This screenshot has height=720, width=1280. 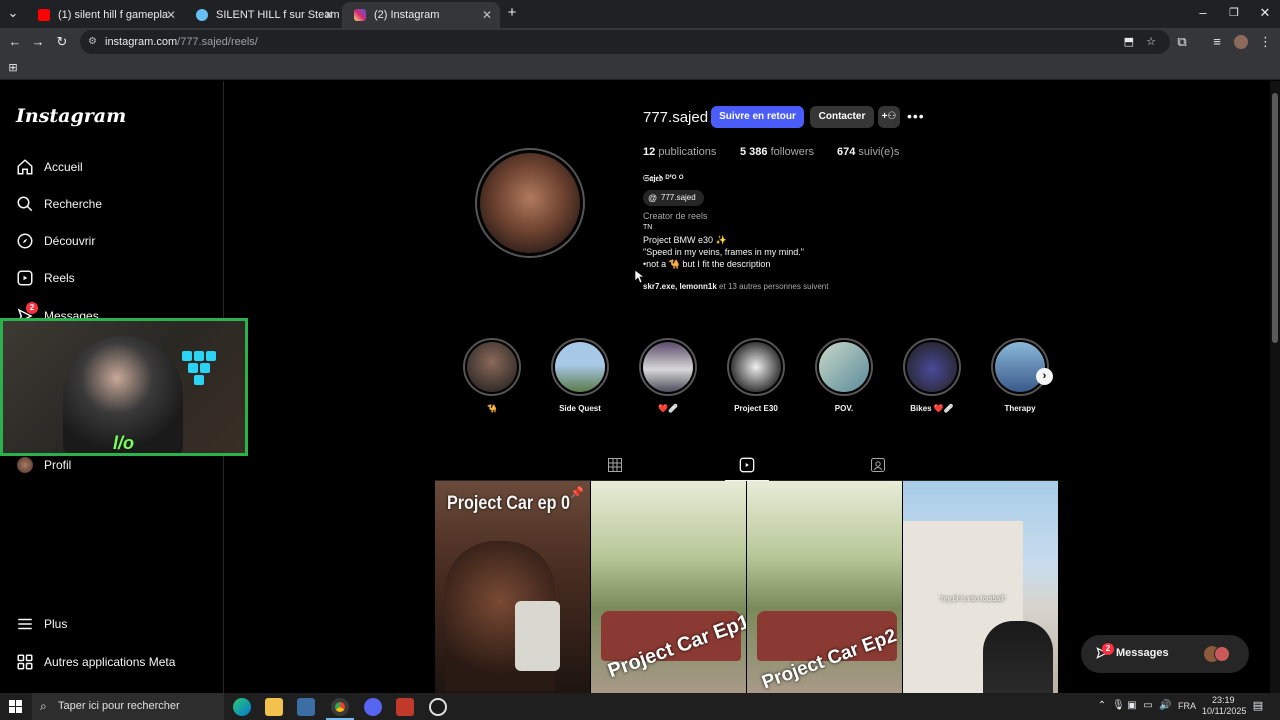 What do you see at coordinates (1165, 654) in the screenshot?
I see `messages-floating-button: 2 Messages` at bounding box center [1165, 654].